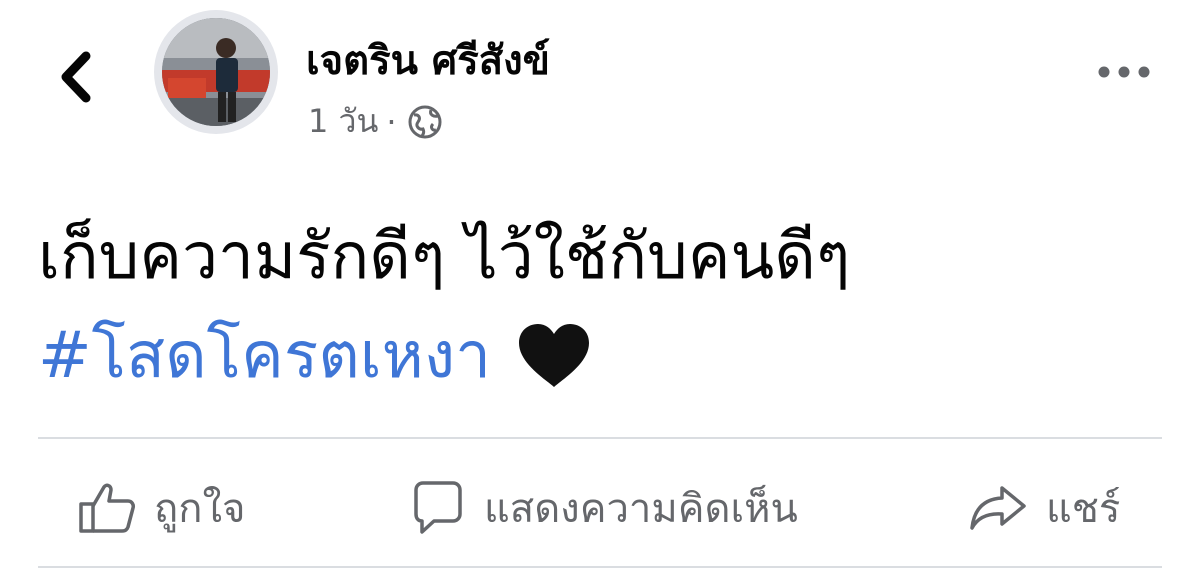 The width and height of the screenshot is (1200, 574). What do you see at coordinates (1044, 508) in the screenshot?
I see `share-button: แชร์` at bounding box center [1044, 508].